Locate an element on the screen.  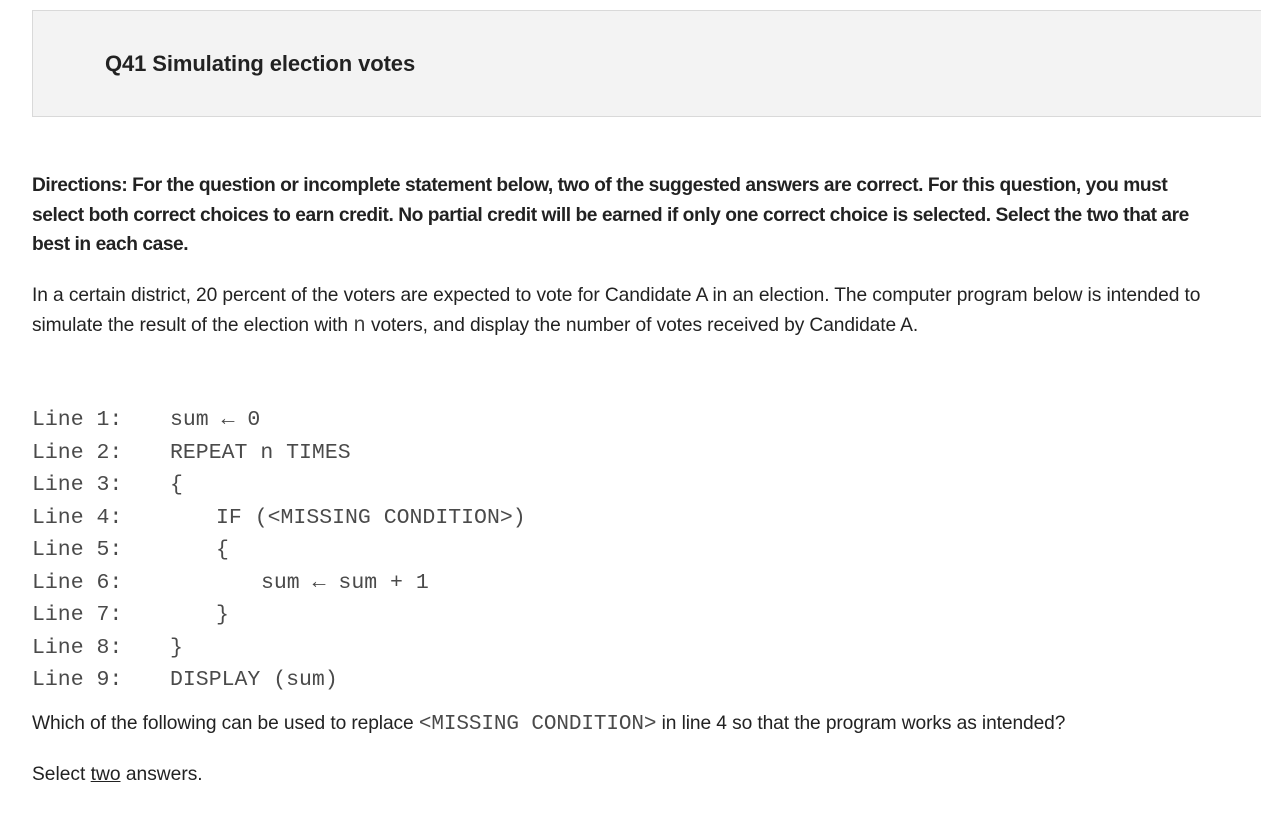
code-line: Line 2: REPEAT n TIMES is located at coordinates (191, 453).